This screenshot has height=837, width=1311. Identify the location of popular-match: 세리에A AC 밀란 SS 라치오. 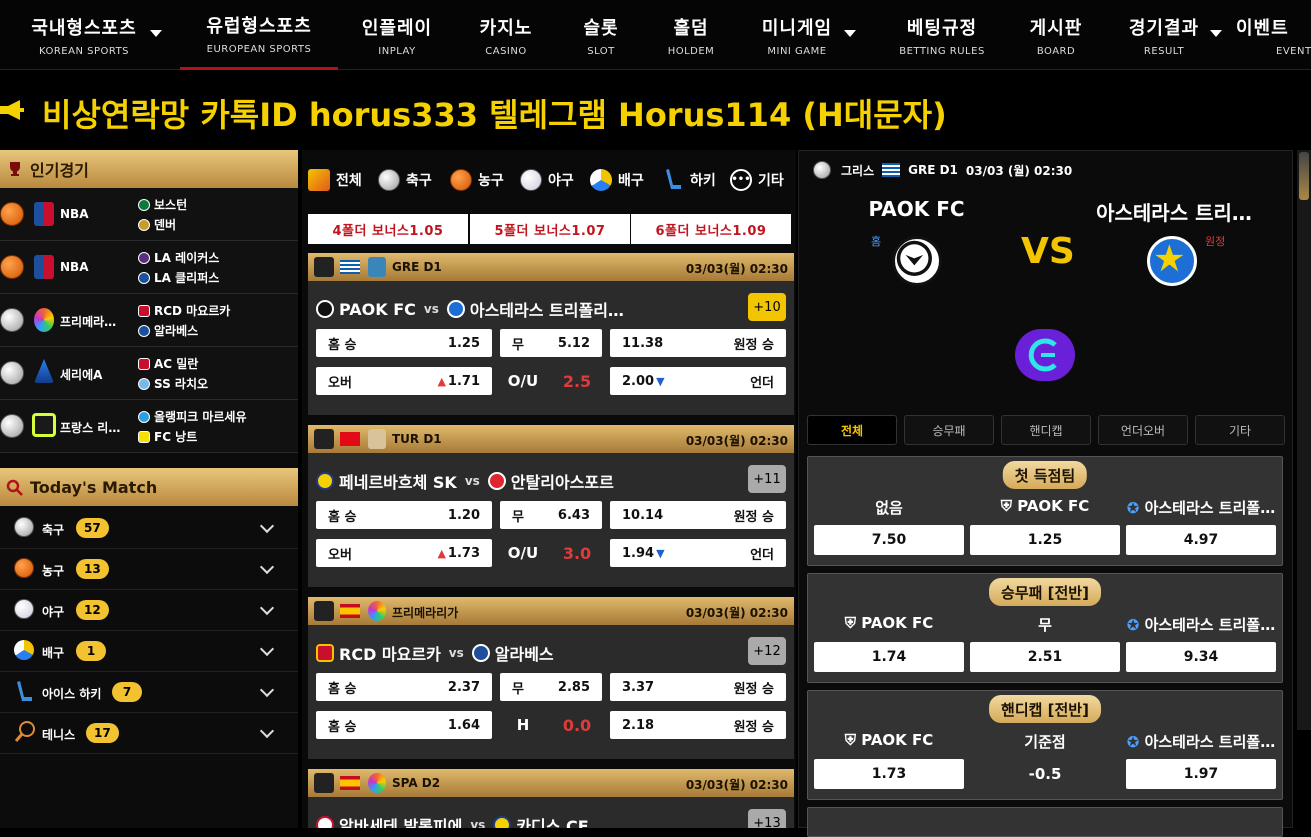
(149, 373).